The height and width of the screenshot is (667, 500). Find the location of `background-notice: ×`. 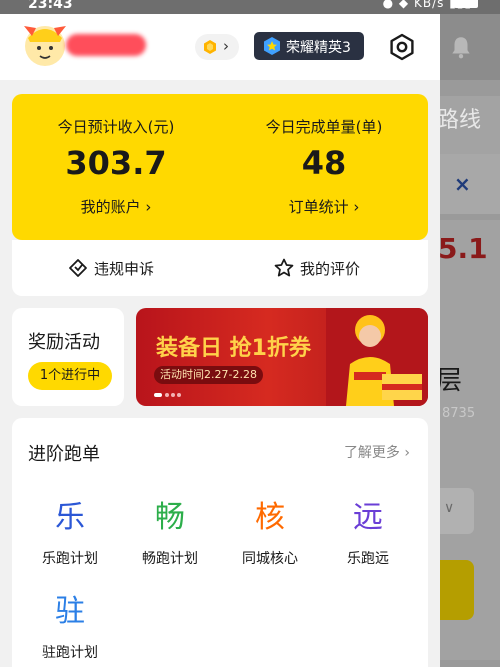

background-notice: × is located at coordinates (470, 184).